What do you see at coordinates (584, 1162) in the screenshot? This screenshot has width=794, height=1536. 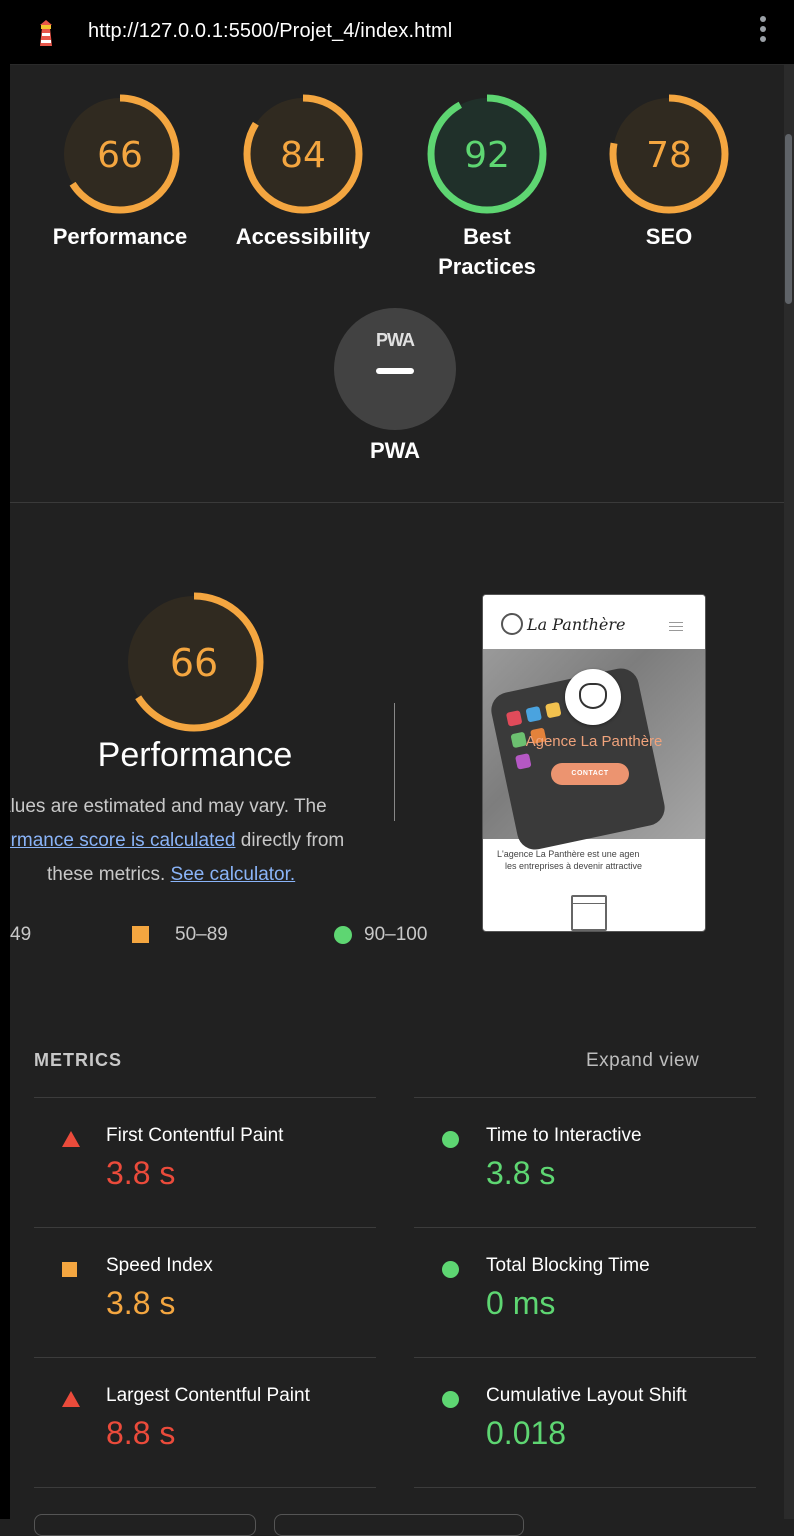 I see `metric-time-to-interactive: Time to Interactive 3.8 s` at bounding box center [584, 1162].